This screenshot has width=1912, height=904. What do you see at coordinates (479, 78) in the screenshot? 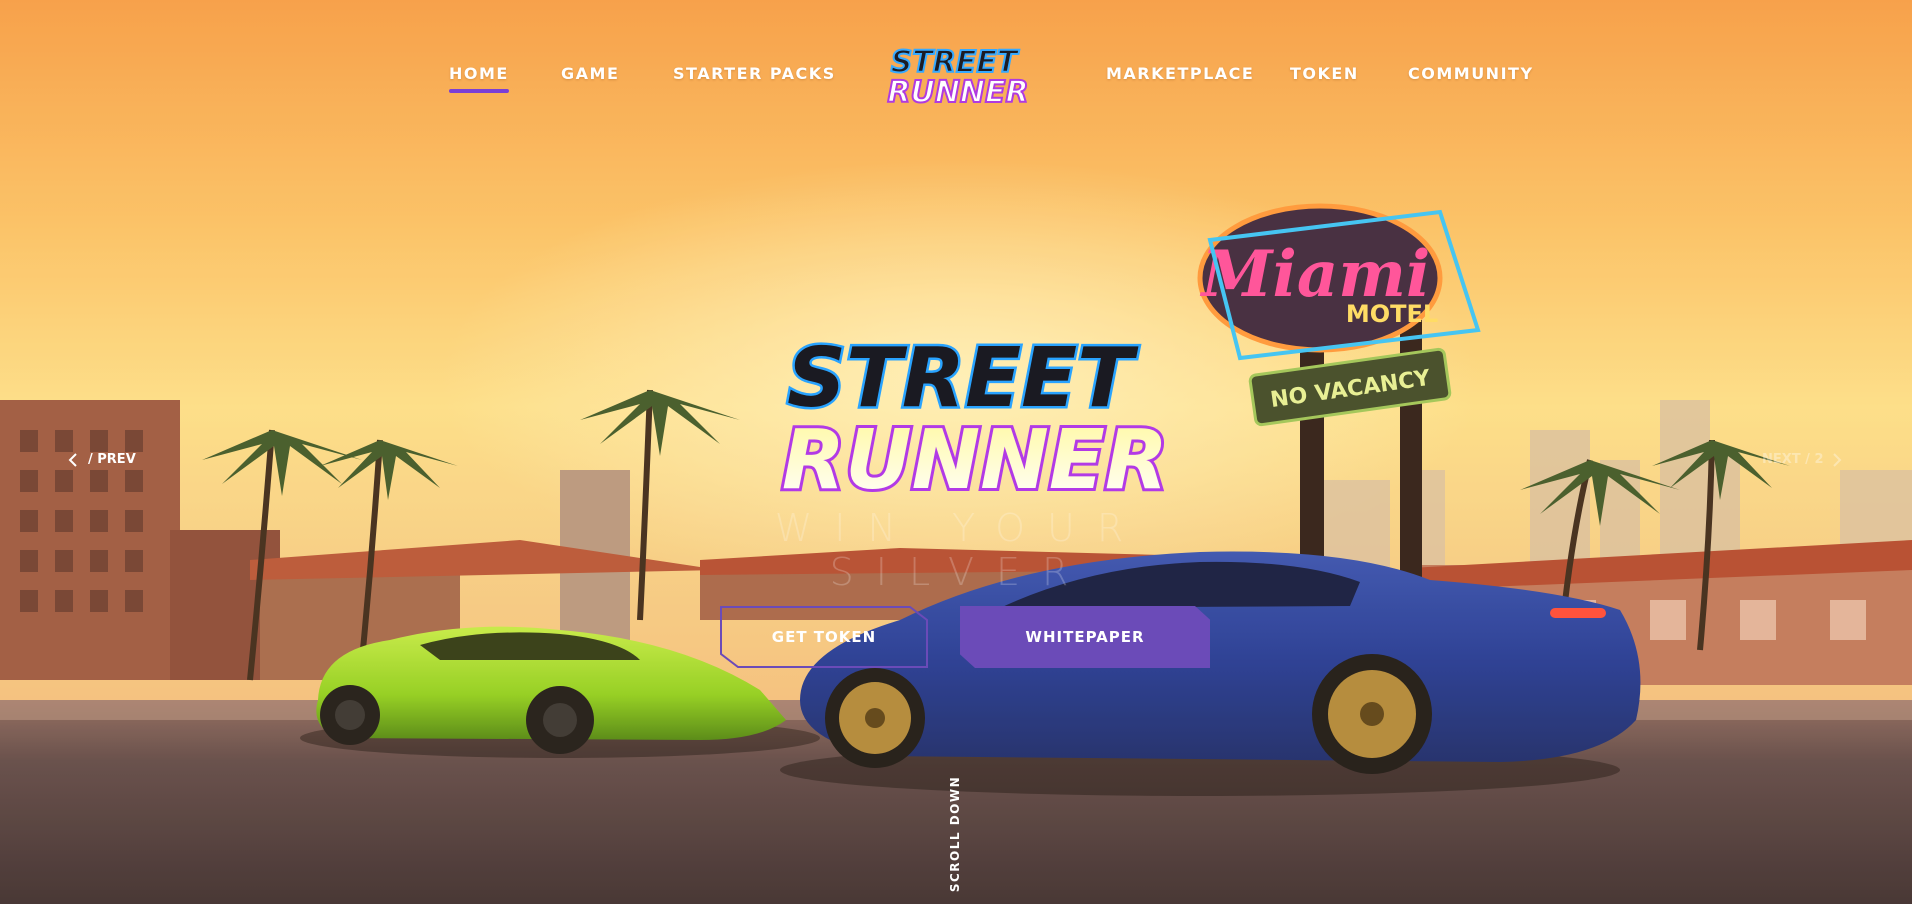
I see `nav-home: HOME` at bounding box center [479, 78].